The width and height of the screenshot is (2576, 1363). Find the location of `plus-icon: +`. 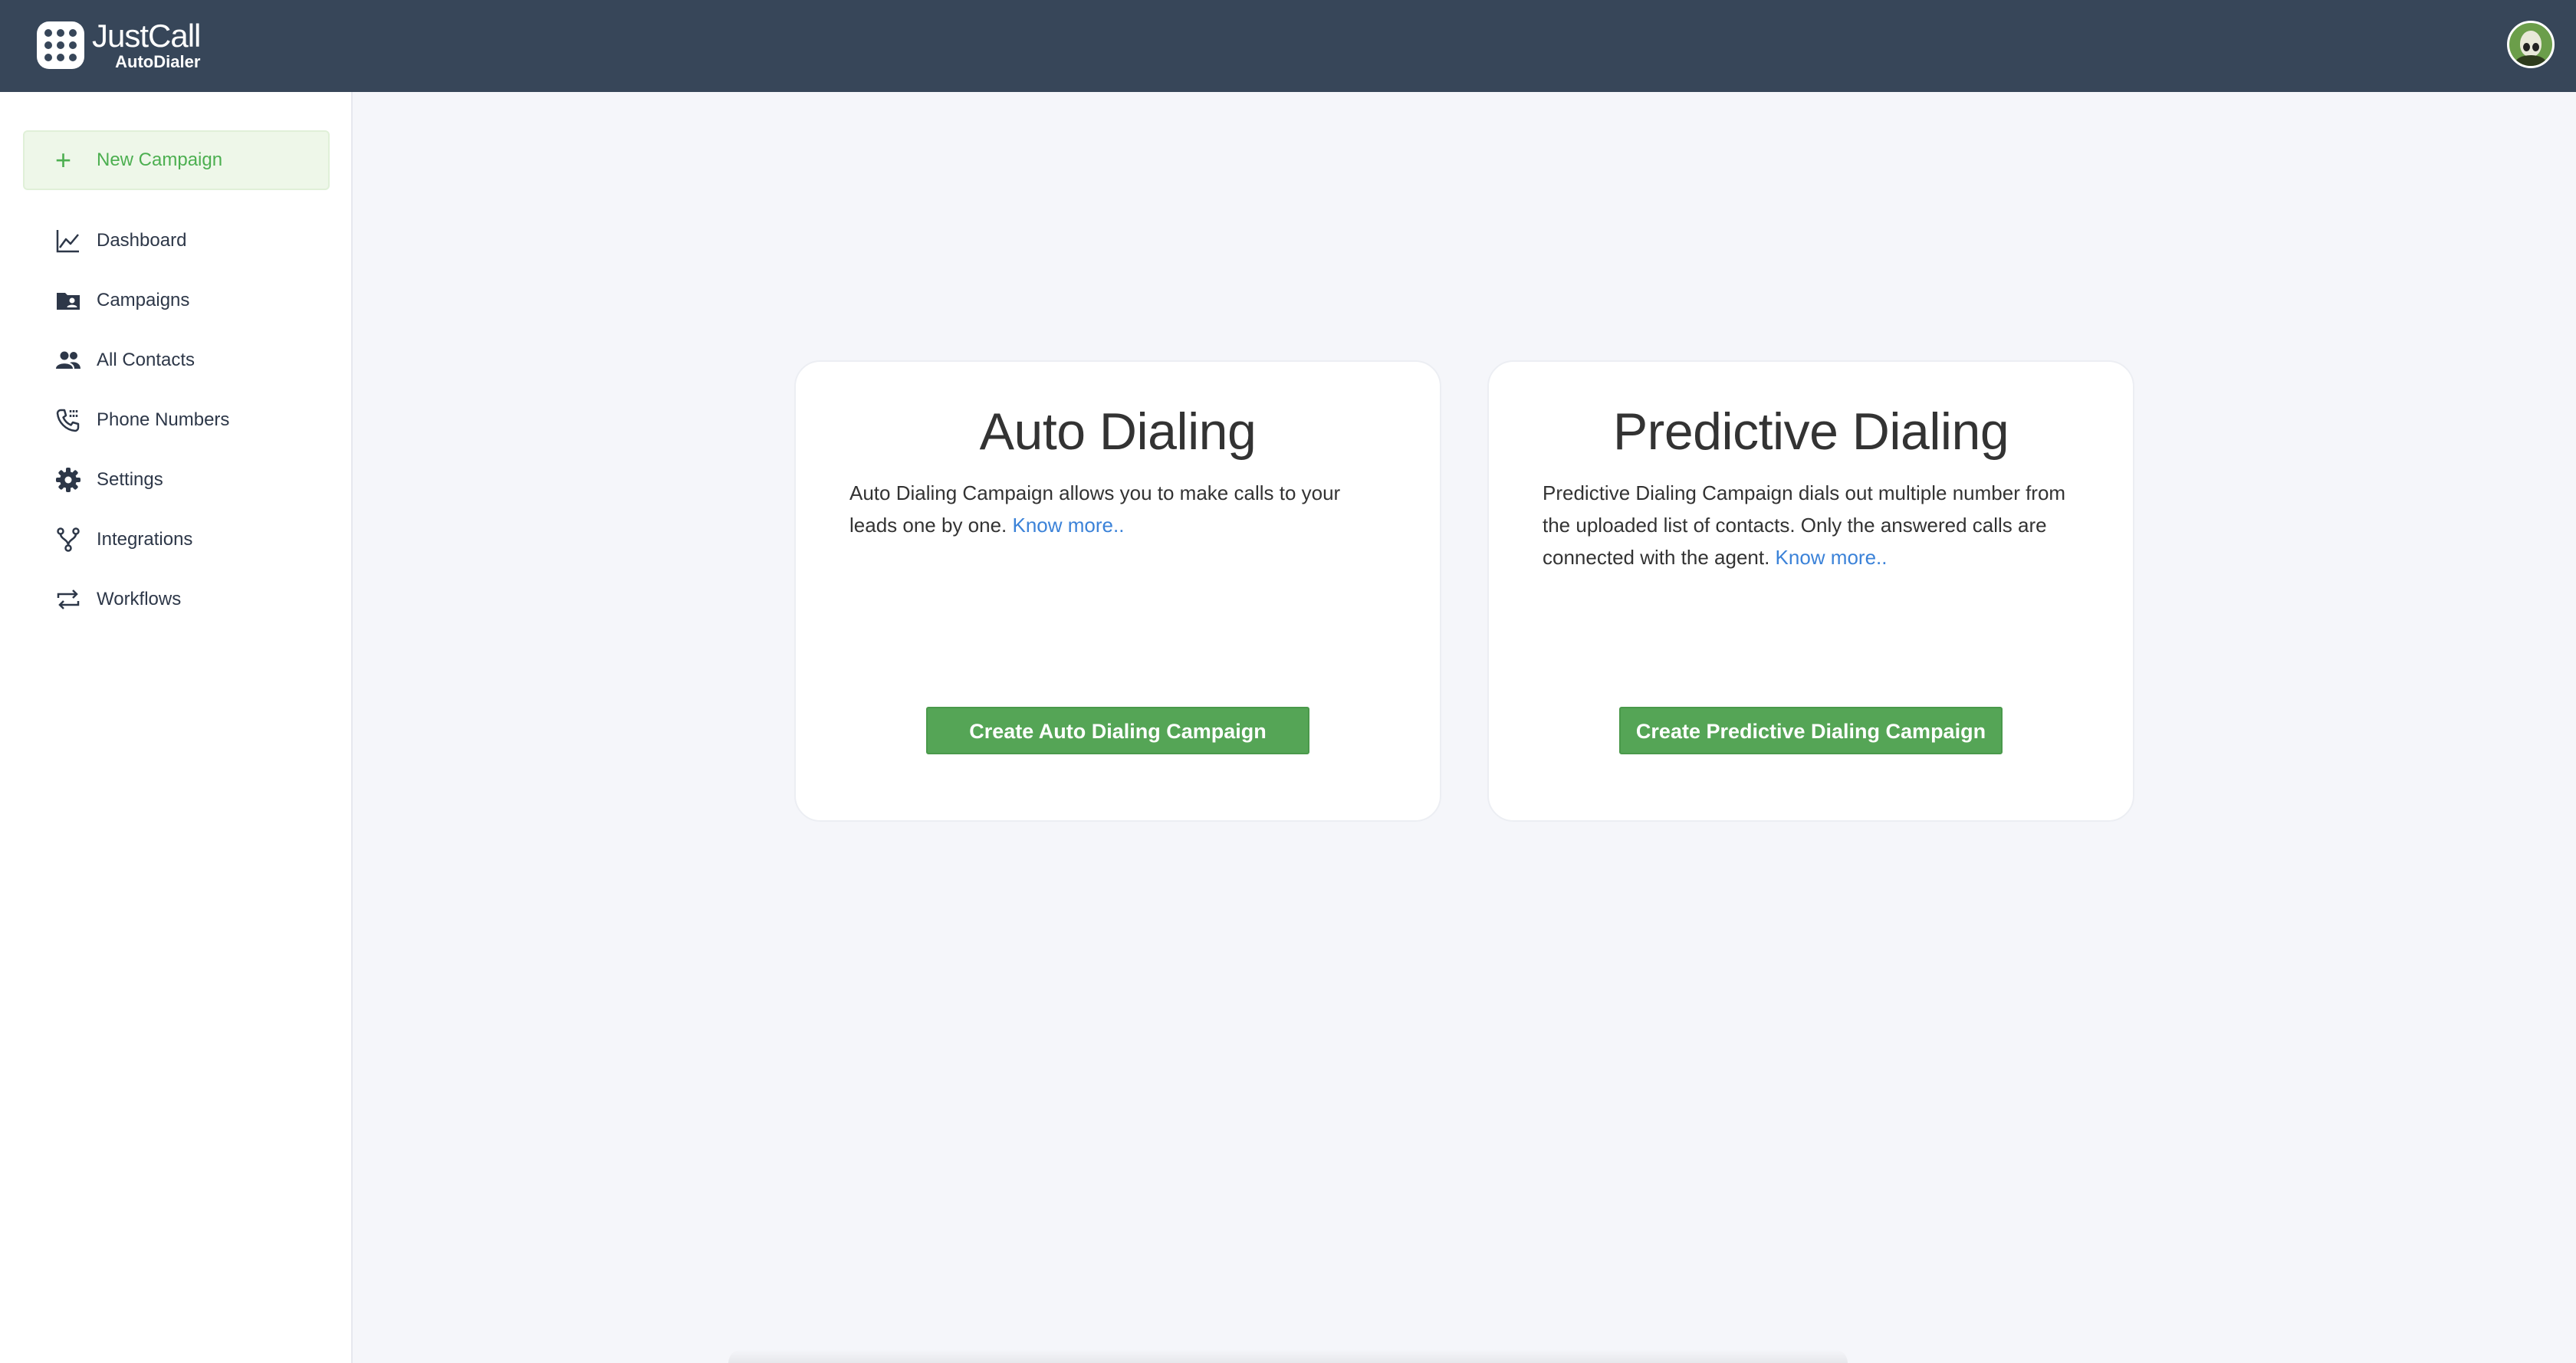

plus-icon: + is located at coordinates (63, 160).